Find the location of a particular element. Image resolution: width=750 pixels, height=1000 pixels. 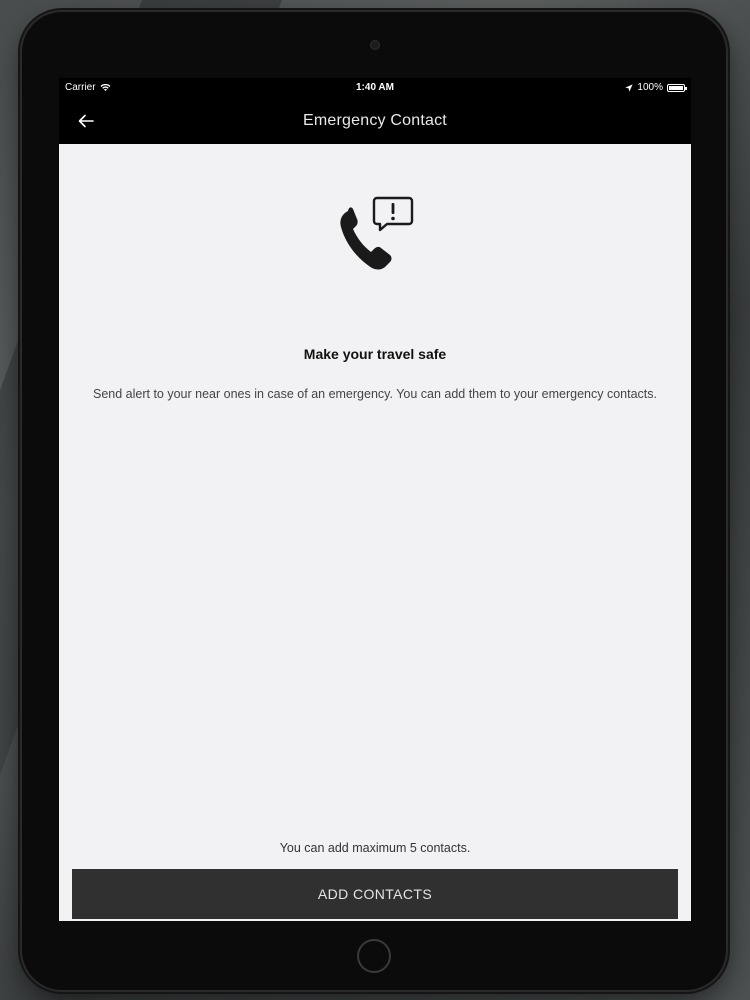

navigation-bar: Emergency Contact is located at coordinates (375, 121).